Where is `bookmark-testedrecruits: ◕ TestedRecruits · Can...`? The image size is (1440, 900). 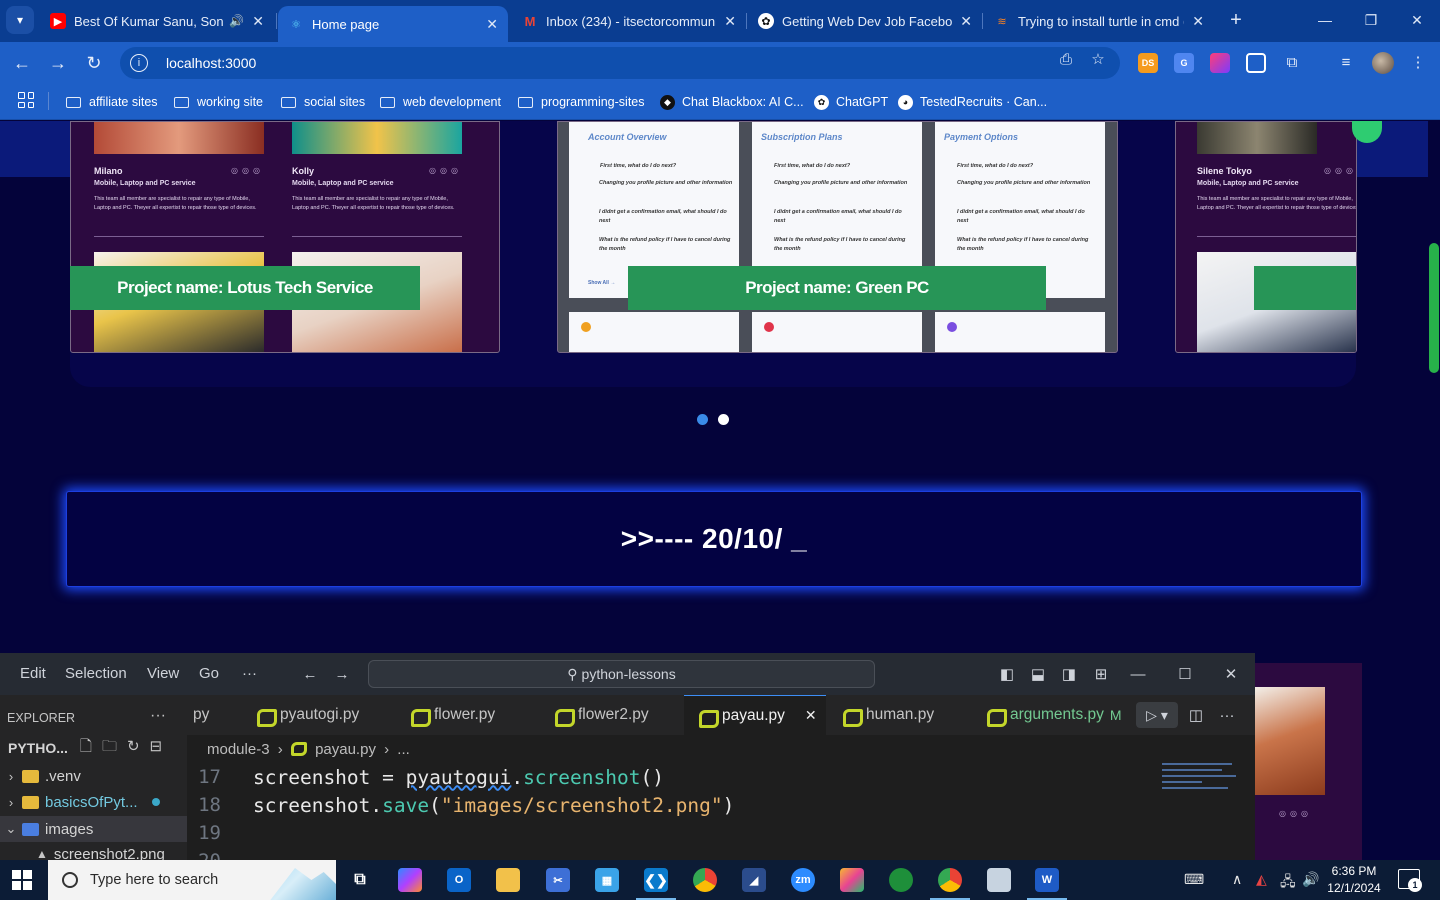 bookmark-testedrecruits: ◕ TestedRecruits · Can... is located at coordinates (972, 102).